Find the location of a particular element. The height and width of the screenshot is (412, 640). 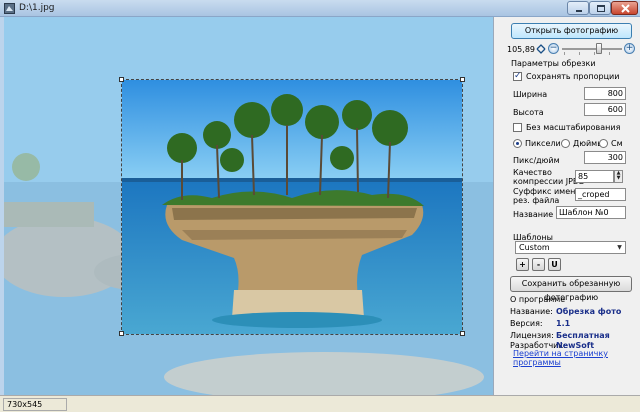

close-icon is located at coordinates (625, 8).